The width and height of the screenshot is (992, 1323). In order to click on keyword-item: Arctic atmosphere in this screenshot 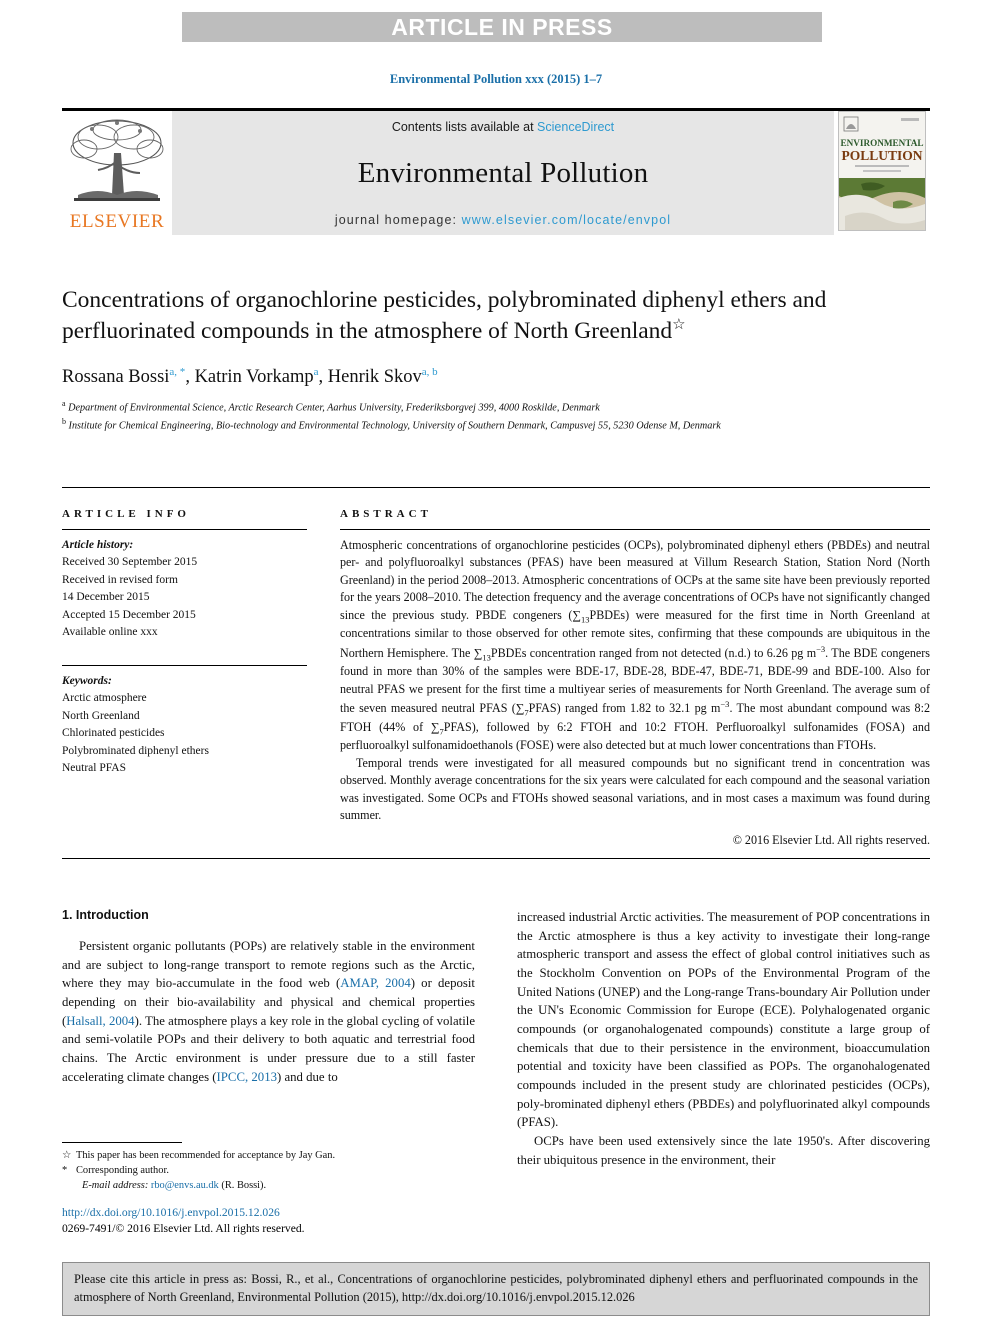, I will do `click(104, 698)`.